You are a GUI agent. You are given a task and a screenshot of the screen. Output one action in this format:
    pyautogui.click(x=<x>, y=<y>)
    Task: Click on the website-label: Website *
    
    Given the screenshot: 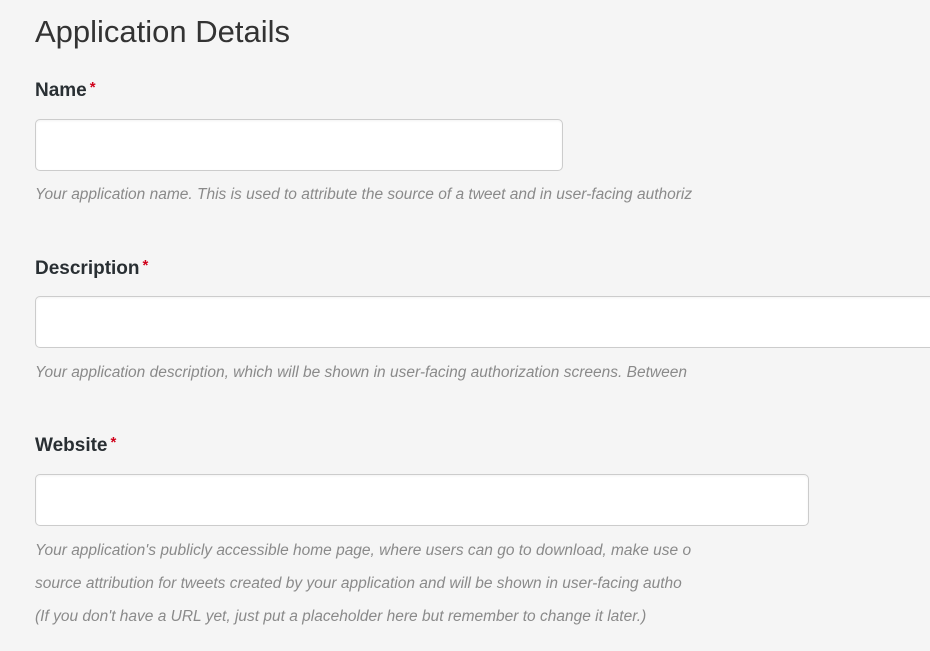 What is the action you would take?
    pyautogui.click(x=76, y=445)
    